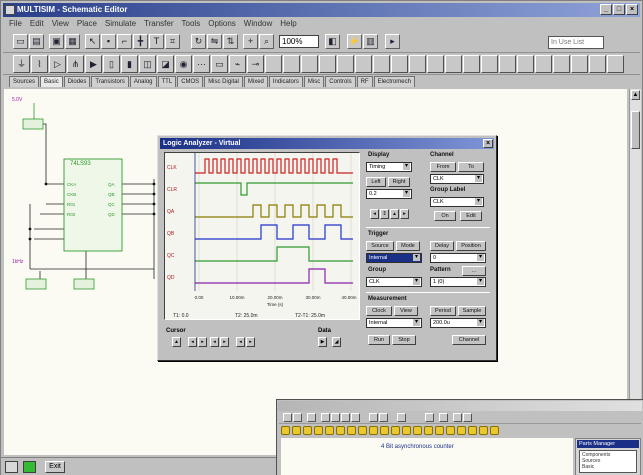  Describe the element at coordinates (406, 311) in the screenshot. I see `measure-view-button: View` at that location.